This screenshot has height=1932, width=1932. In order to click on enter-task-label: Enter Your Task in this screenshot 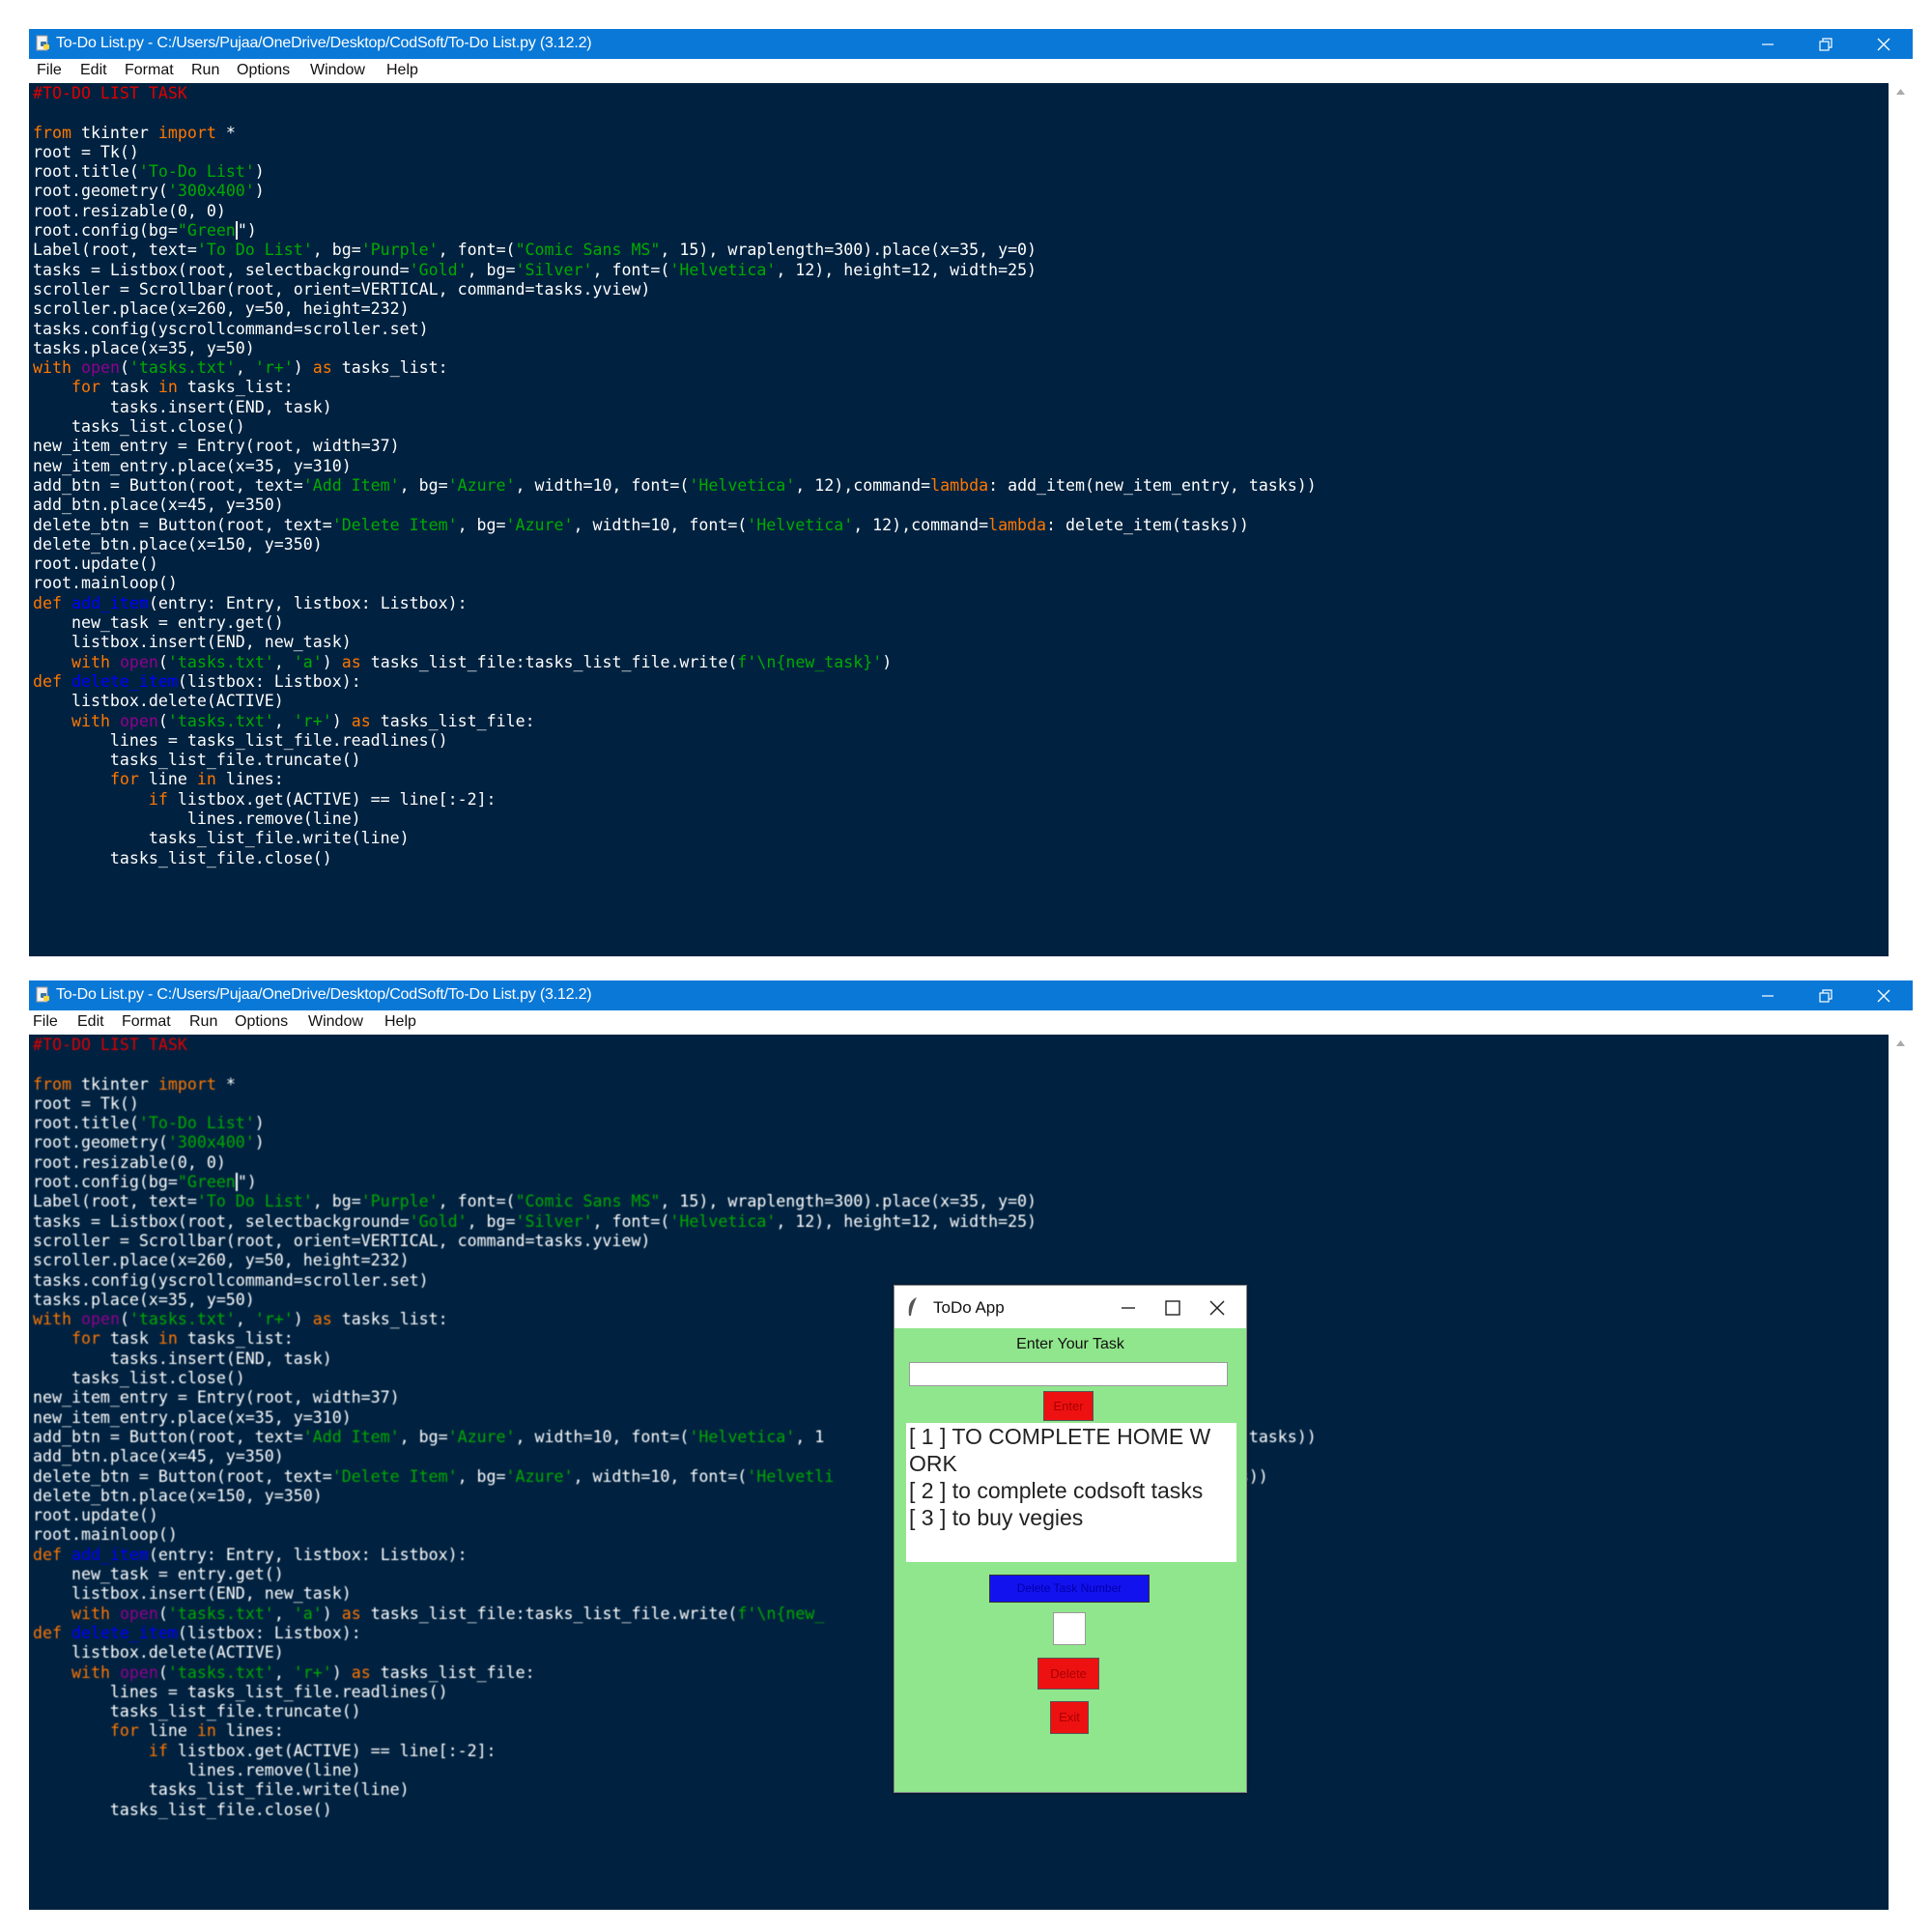, I will do `click(1070, 1344)`.